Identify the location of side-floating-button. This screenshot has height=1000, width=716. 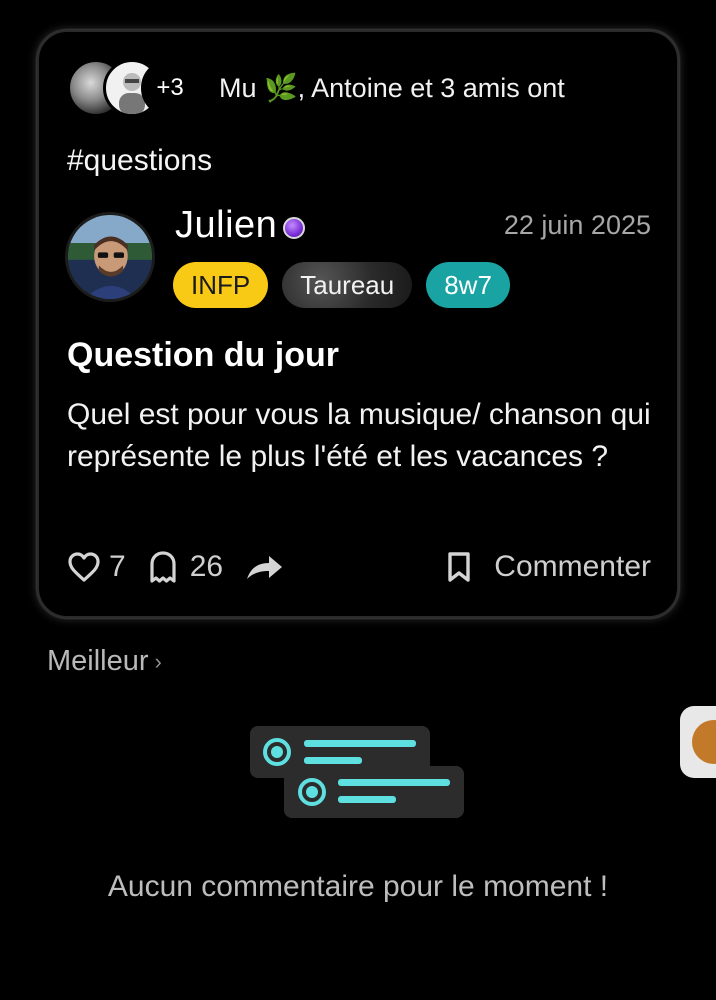
(698, 742).